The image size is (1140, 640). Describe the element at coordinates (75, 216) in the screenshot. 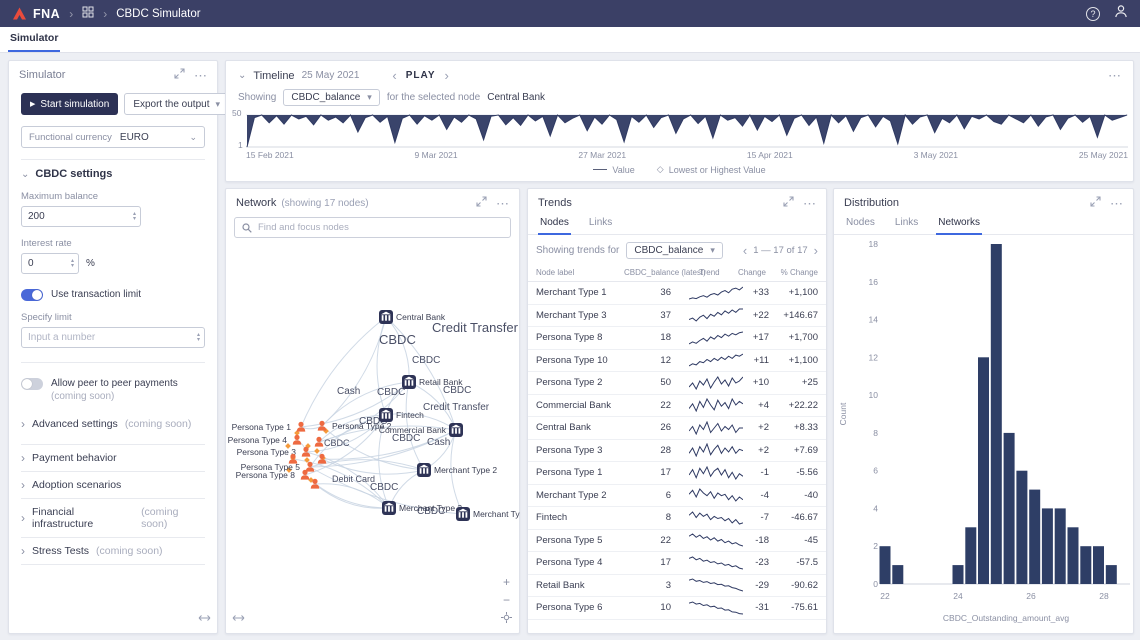

I see `max-balance-field` at that location.